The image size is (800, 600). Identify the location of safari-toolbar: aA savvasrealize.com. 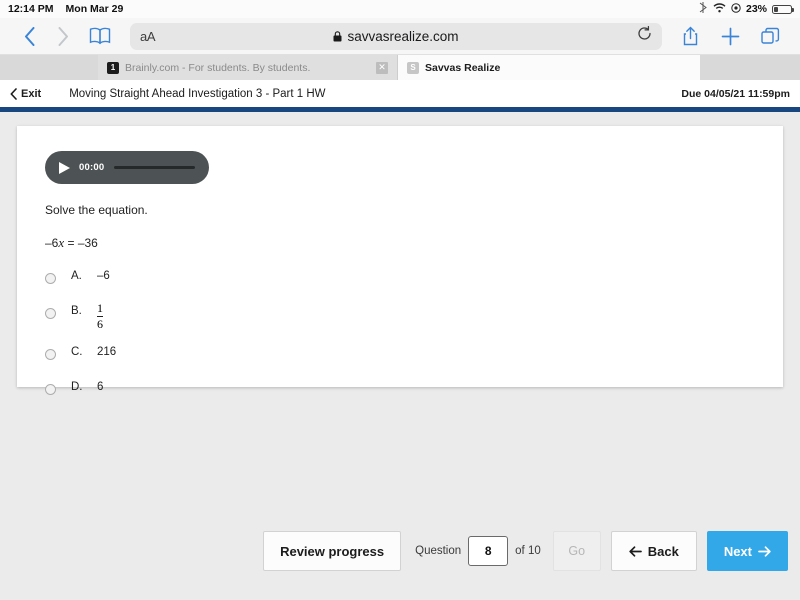
(400, 36).